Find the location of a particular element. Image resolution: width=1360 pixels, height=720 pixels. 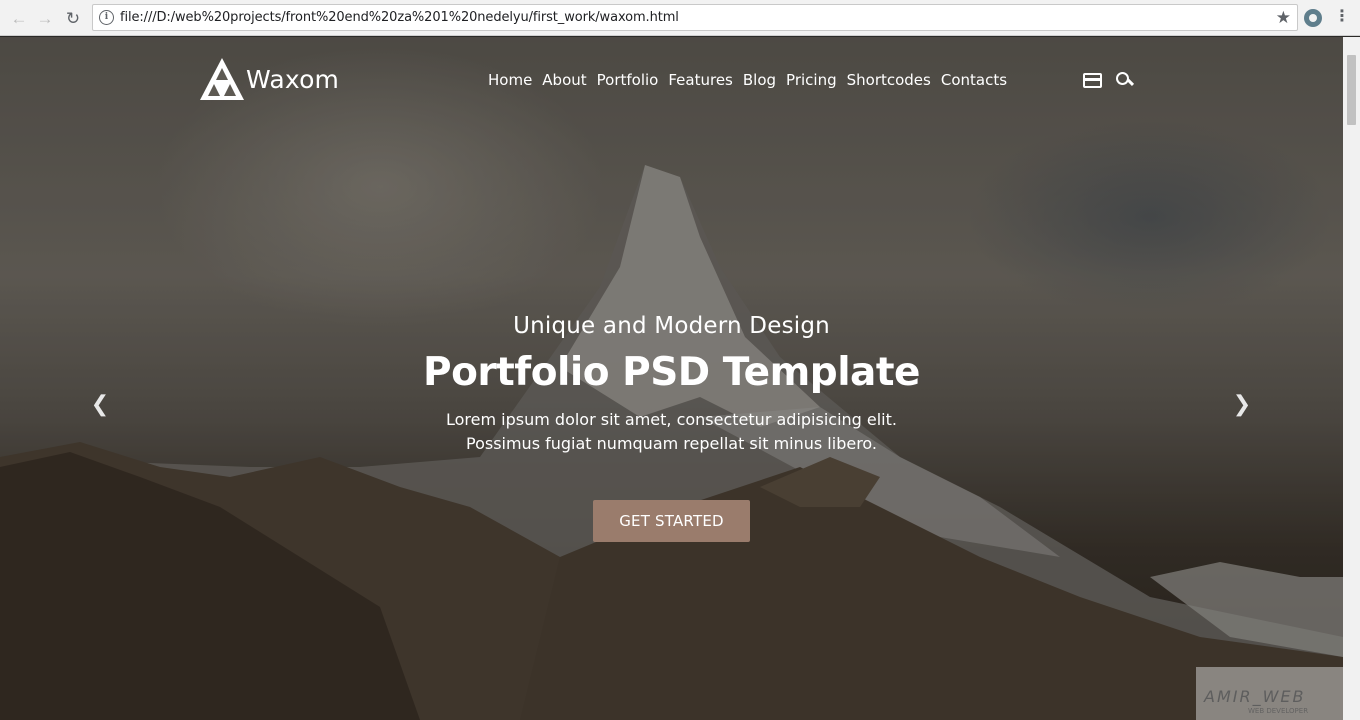

bookmark-star-icon: ★ is located at coordinates (1283, 18).